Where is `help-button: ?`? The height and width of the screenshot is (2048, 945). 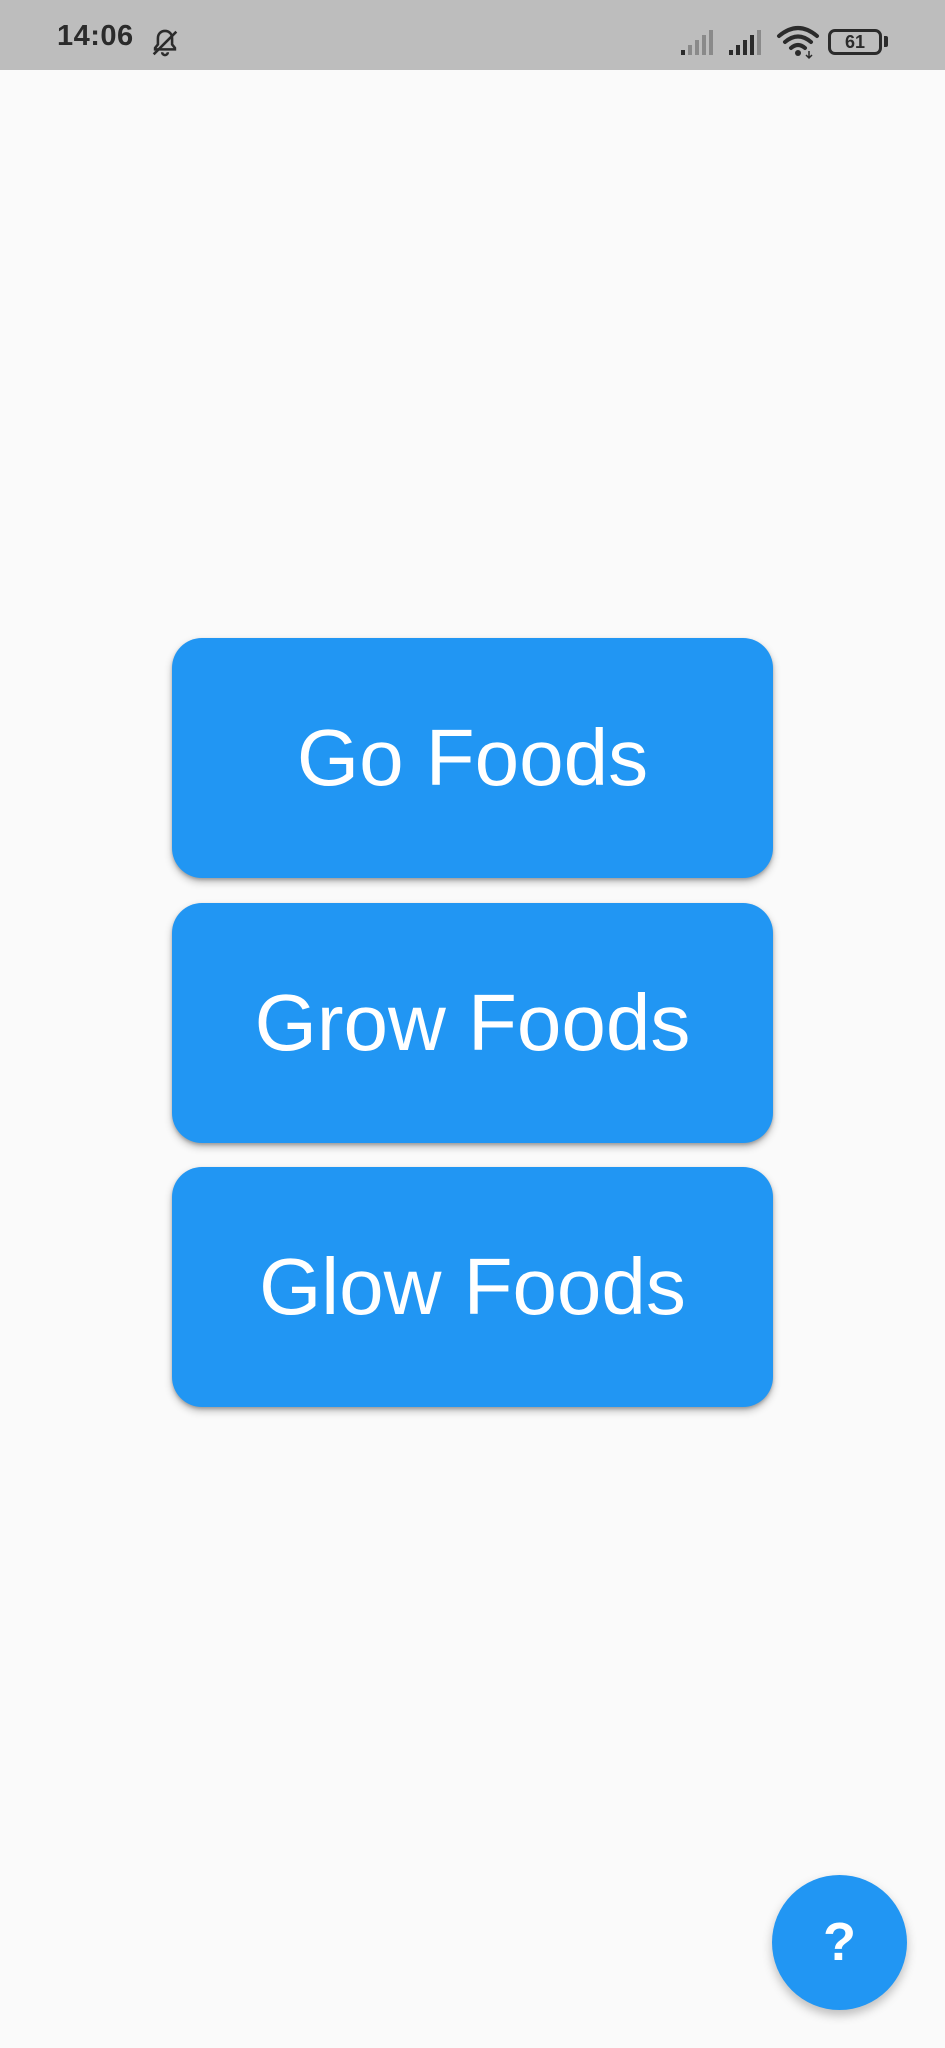
help-button: ? is located at coordinates (839, 1942).